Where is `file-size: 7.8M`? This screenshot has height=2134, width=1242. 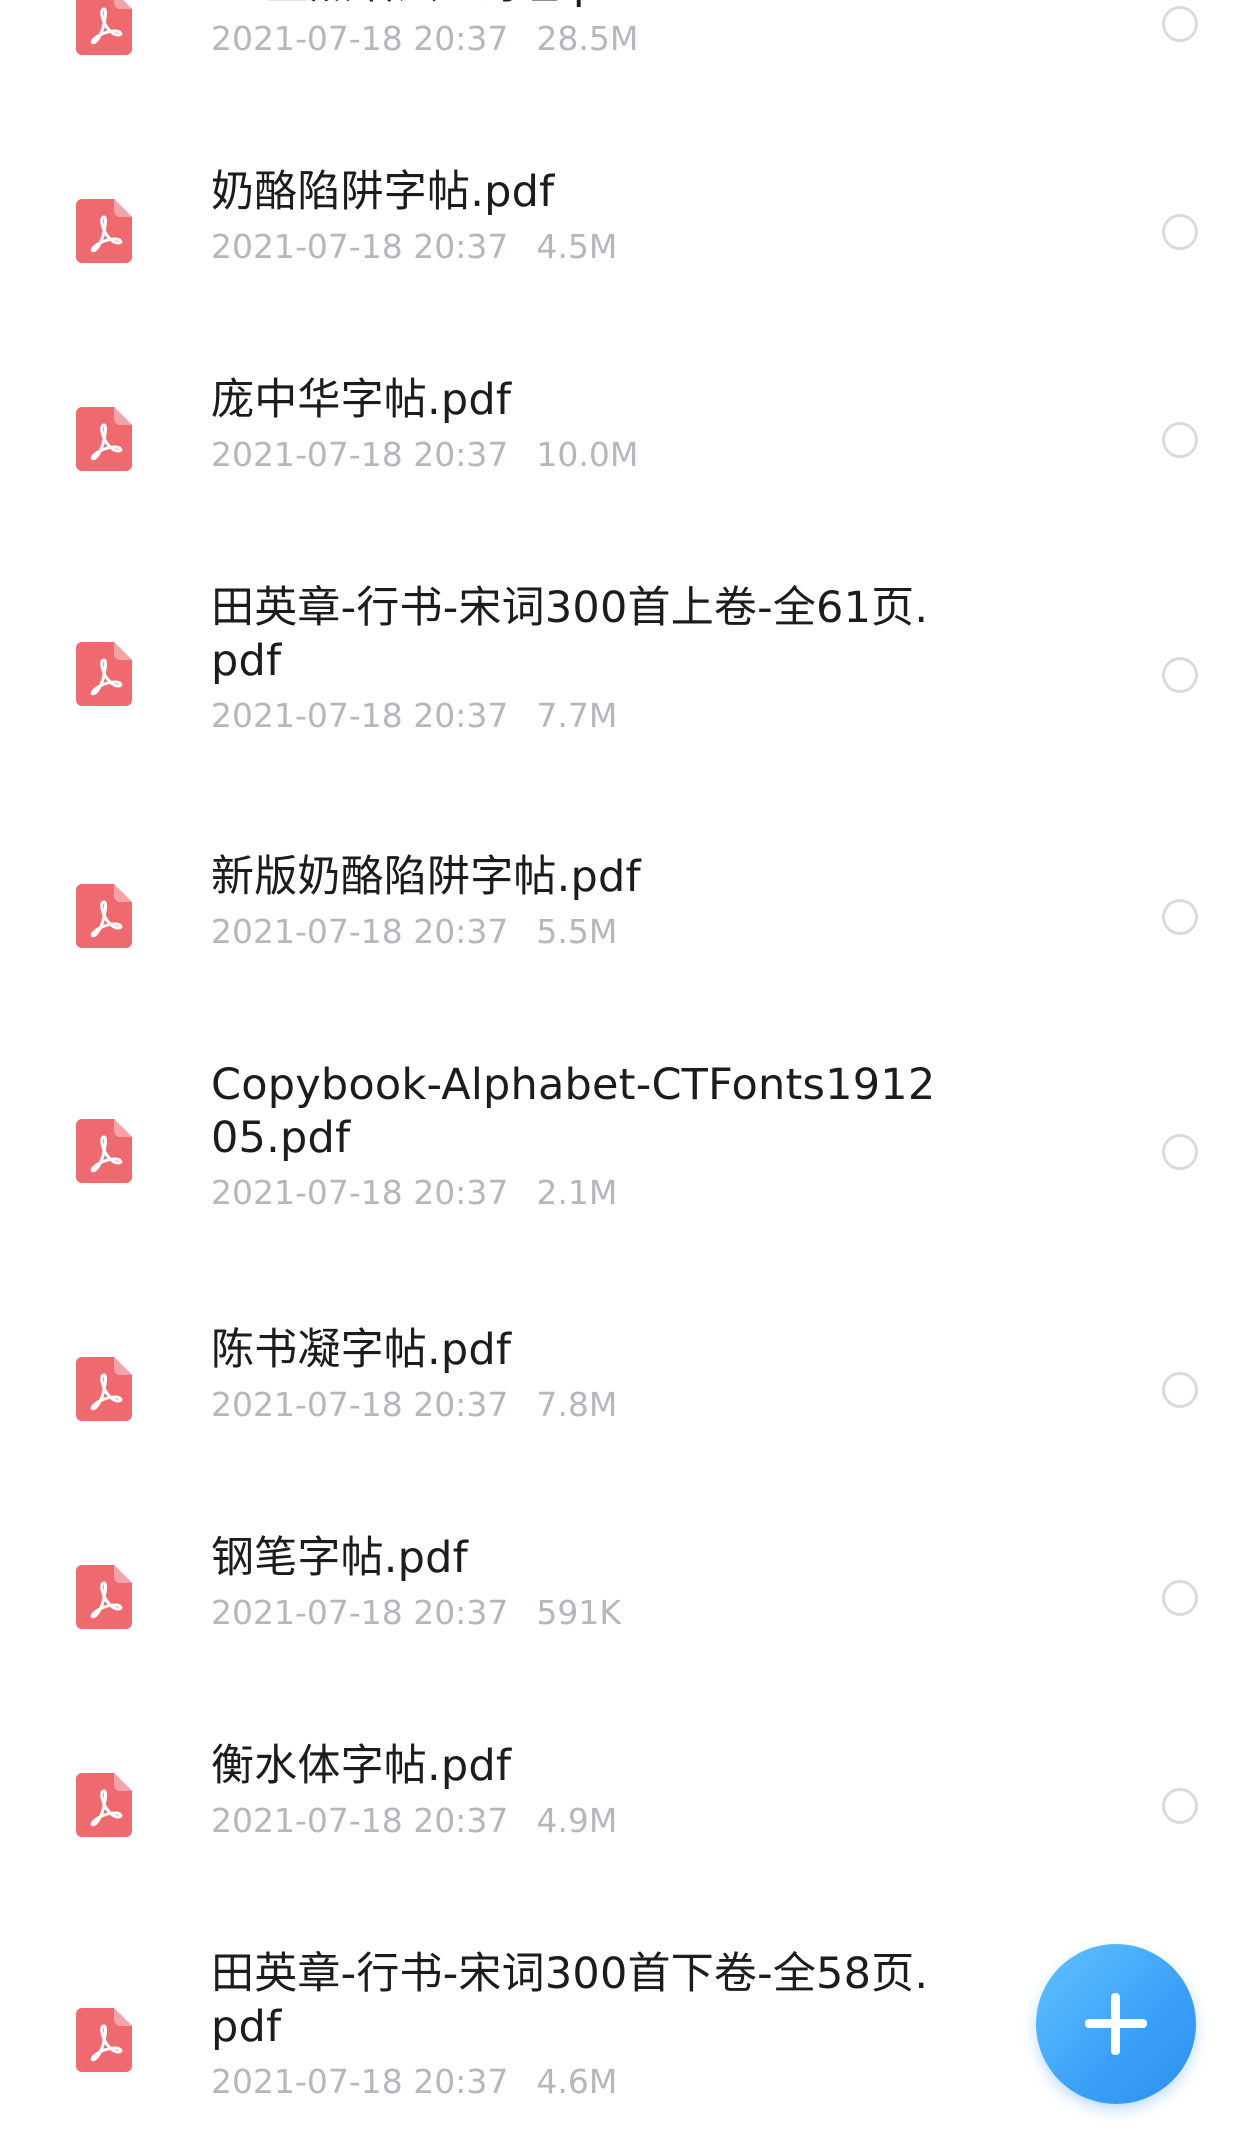
file-size: 7.8M is located at coordinates (577, 1404).